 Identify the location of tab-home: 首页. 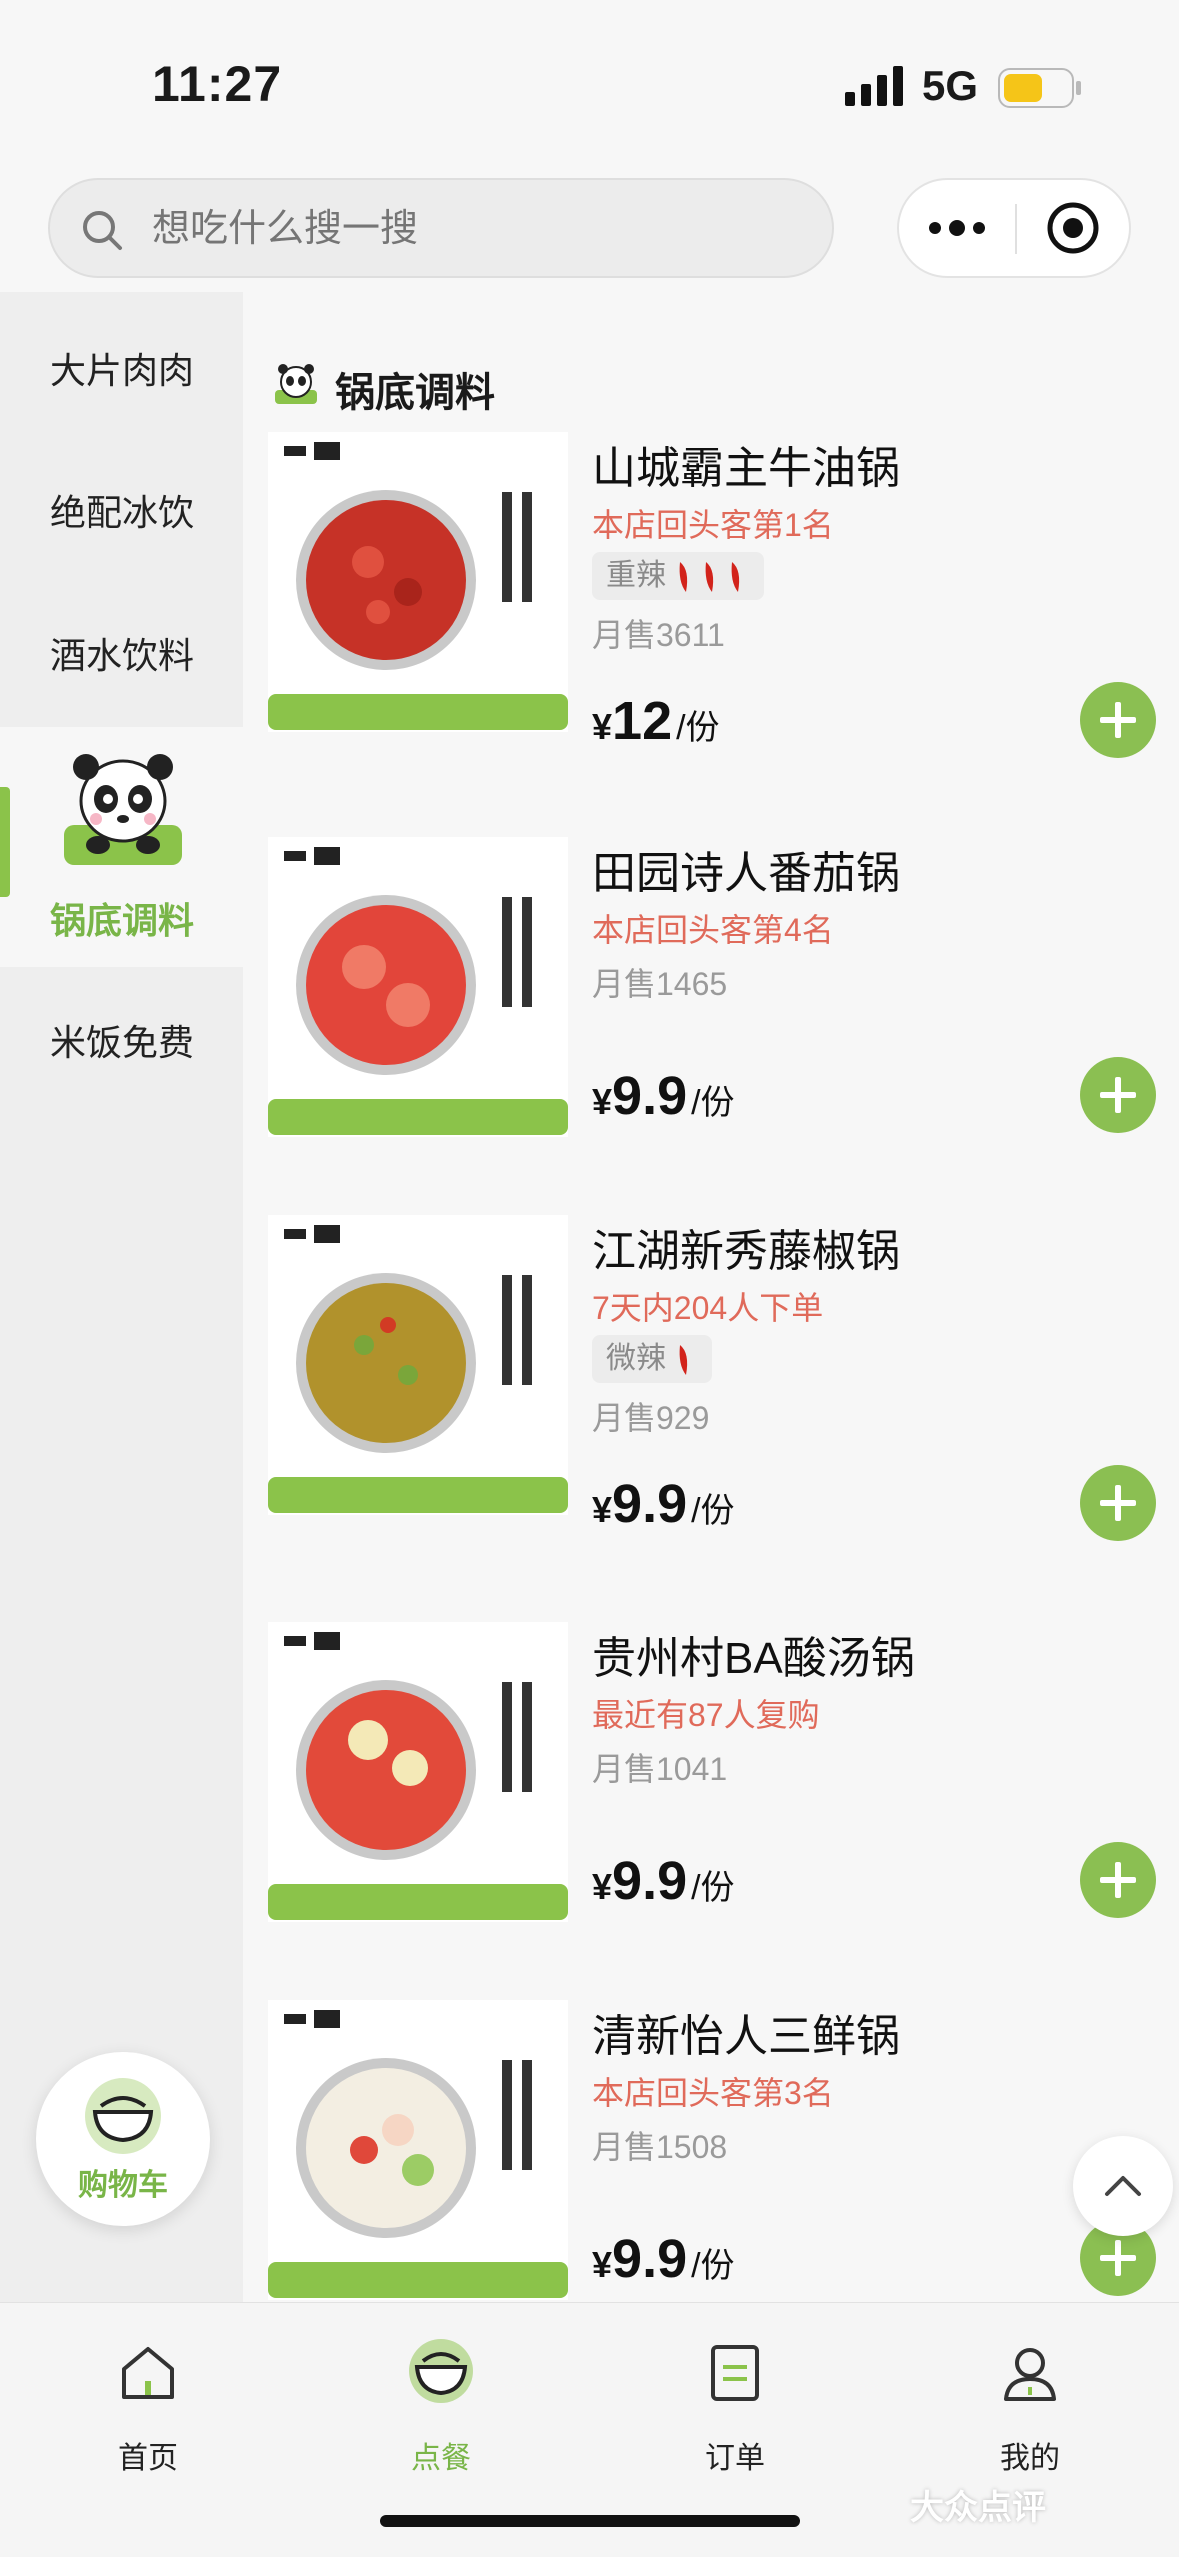
(148, 2399).